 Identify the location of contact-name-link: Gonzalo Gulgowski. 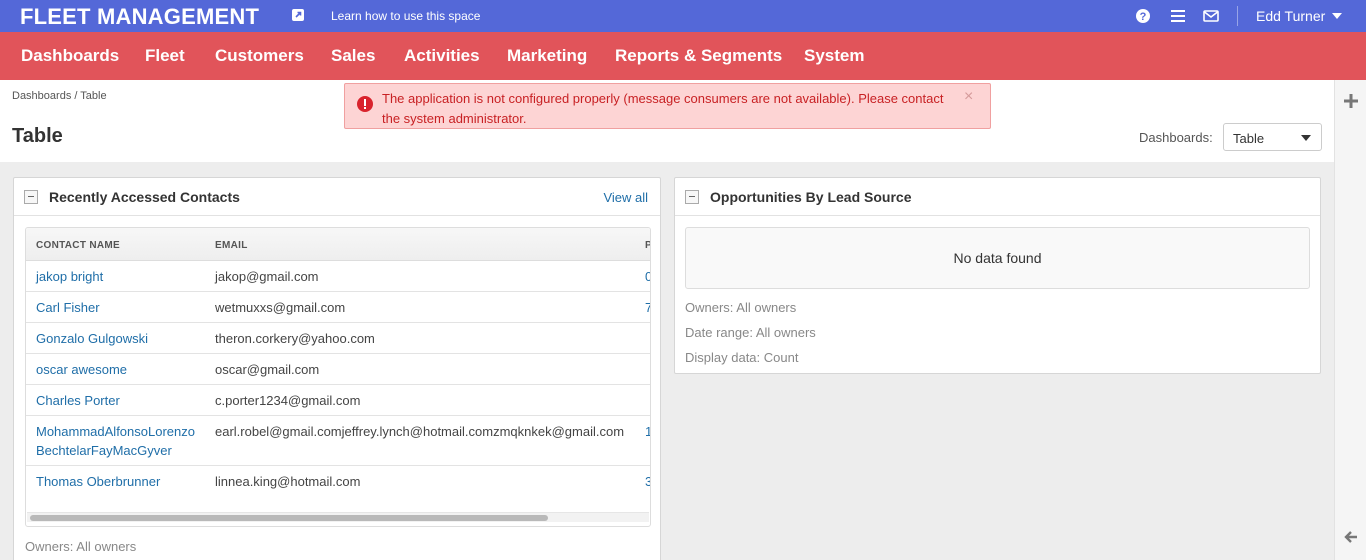
(123, 338).